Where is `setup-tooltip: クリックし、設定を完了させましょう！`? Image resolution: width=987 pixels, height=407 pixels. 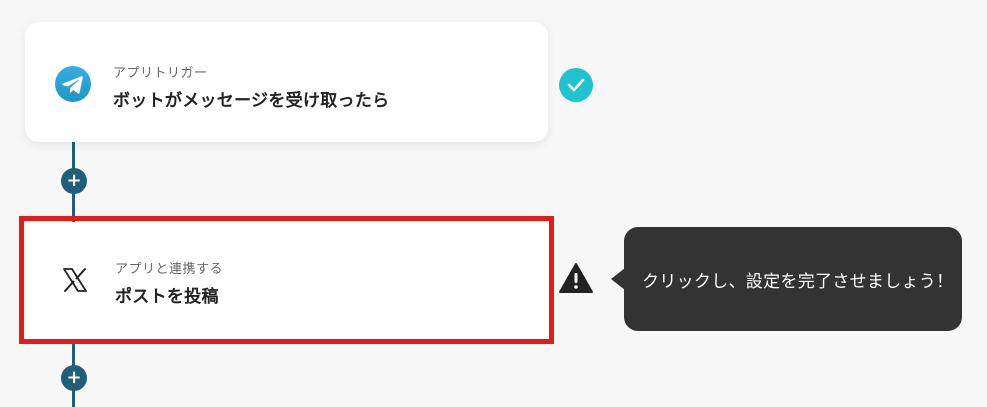 setup-tooltip: クリックし、設定を完了させましょう！ is located at coordinates (793, 279).